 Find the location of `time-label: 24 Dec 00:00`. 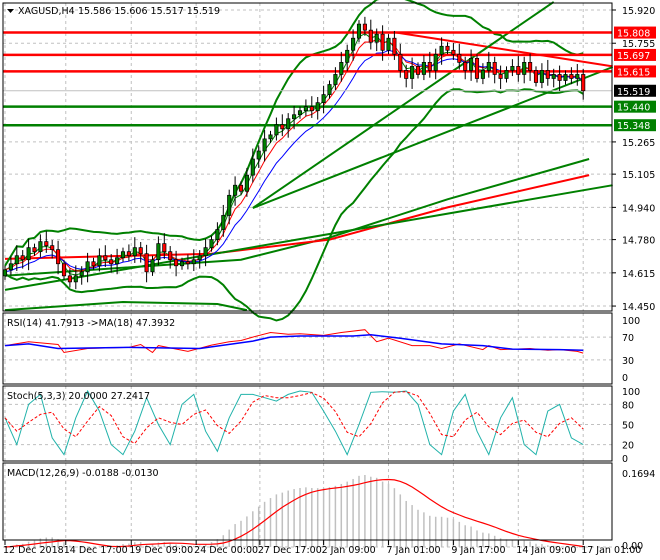

time-label: 24 Dec 00:00 is located at coordinates (226, 550).